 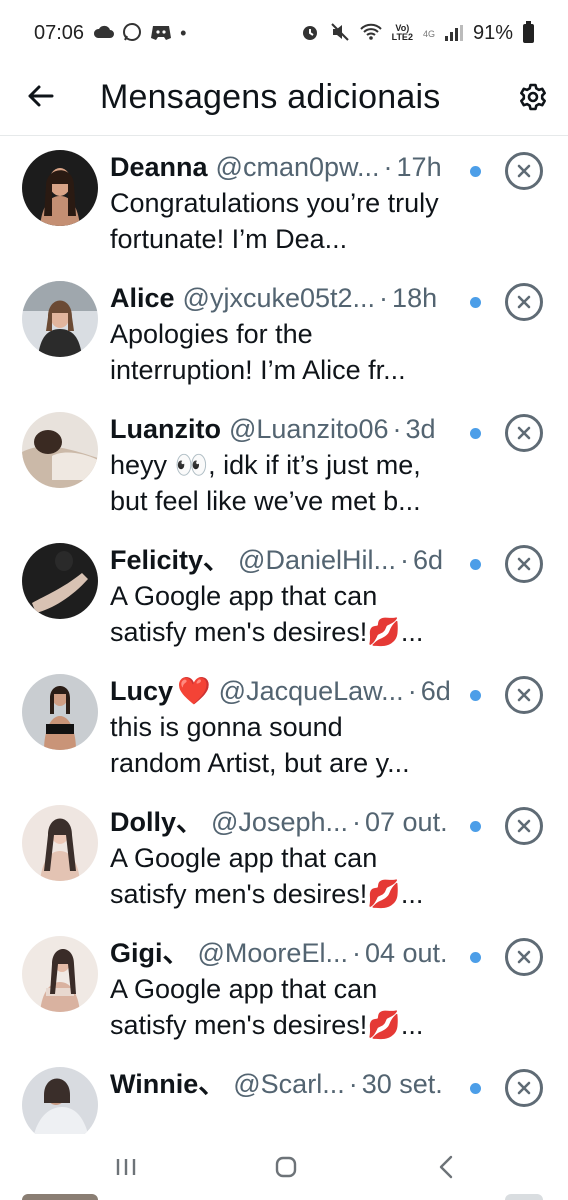 What do you see at coordinates (168, 1084) in the screenshot?
I see `sender-name: Winnie、` at bounding box center [168, 1084].